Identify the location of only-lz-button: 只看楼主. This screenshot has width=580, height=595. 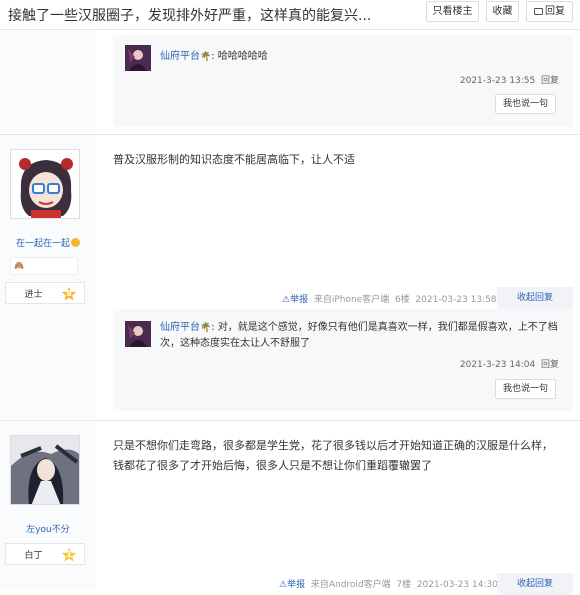
(452, 11).